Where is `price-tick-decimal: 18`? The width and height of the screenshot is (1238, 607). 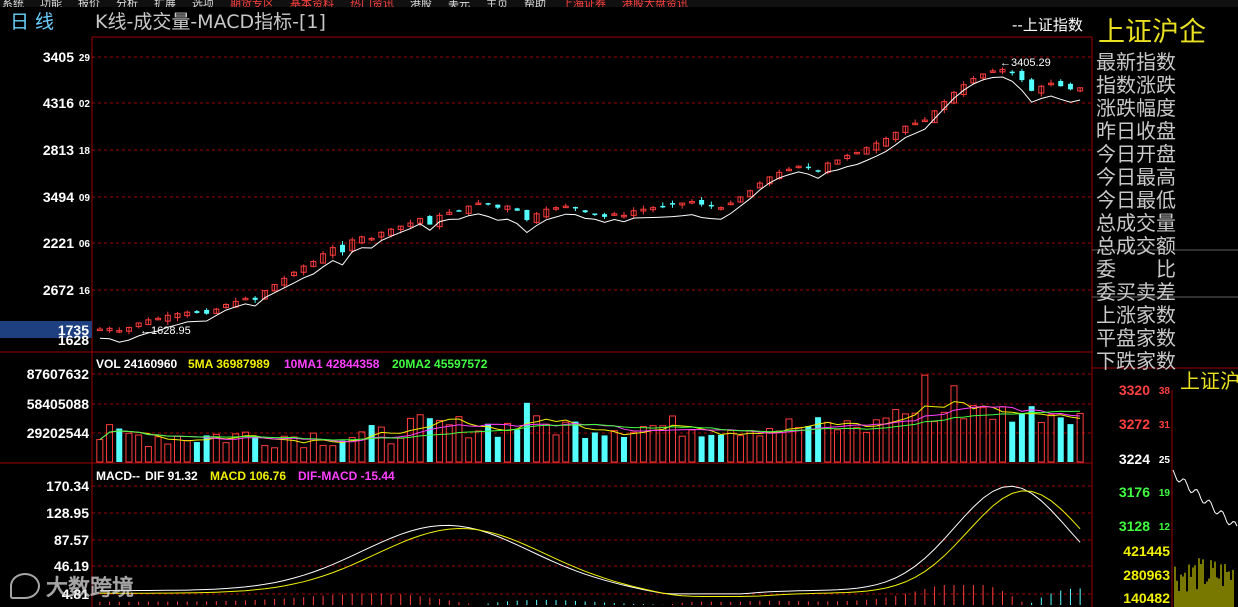
price-tick-decimal: 18 is located at coordinates (85, 151).